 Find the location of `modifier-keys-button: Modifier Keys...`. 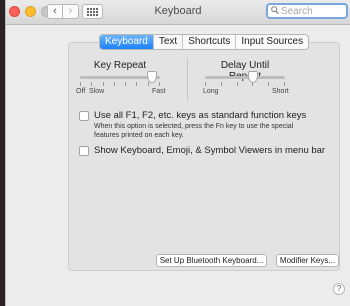

modifier-keys-button: Modifier Keys... is located at coordinates (307, 260).